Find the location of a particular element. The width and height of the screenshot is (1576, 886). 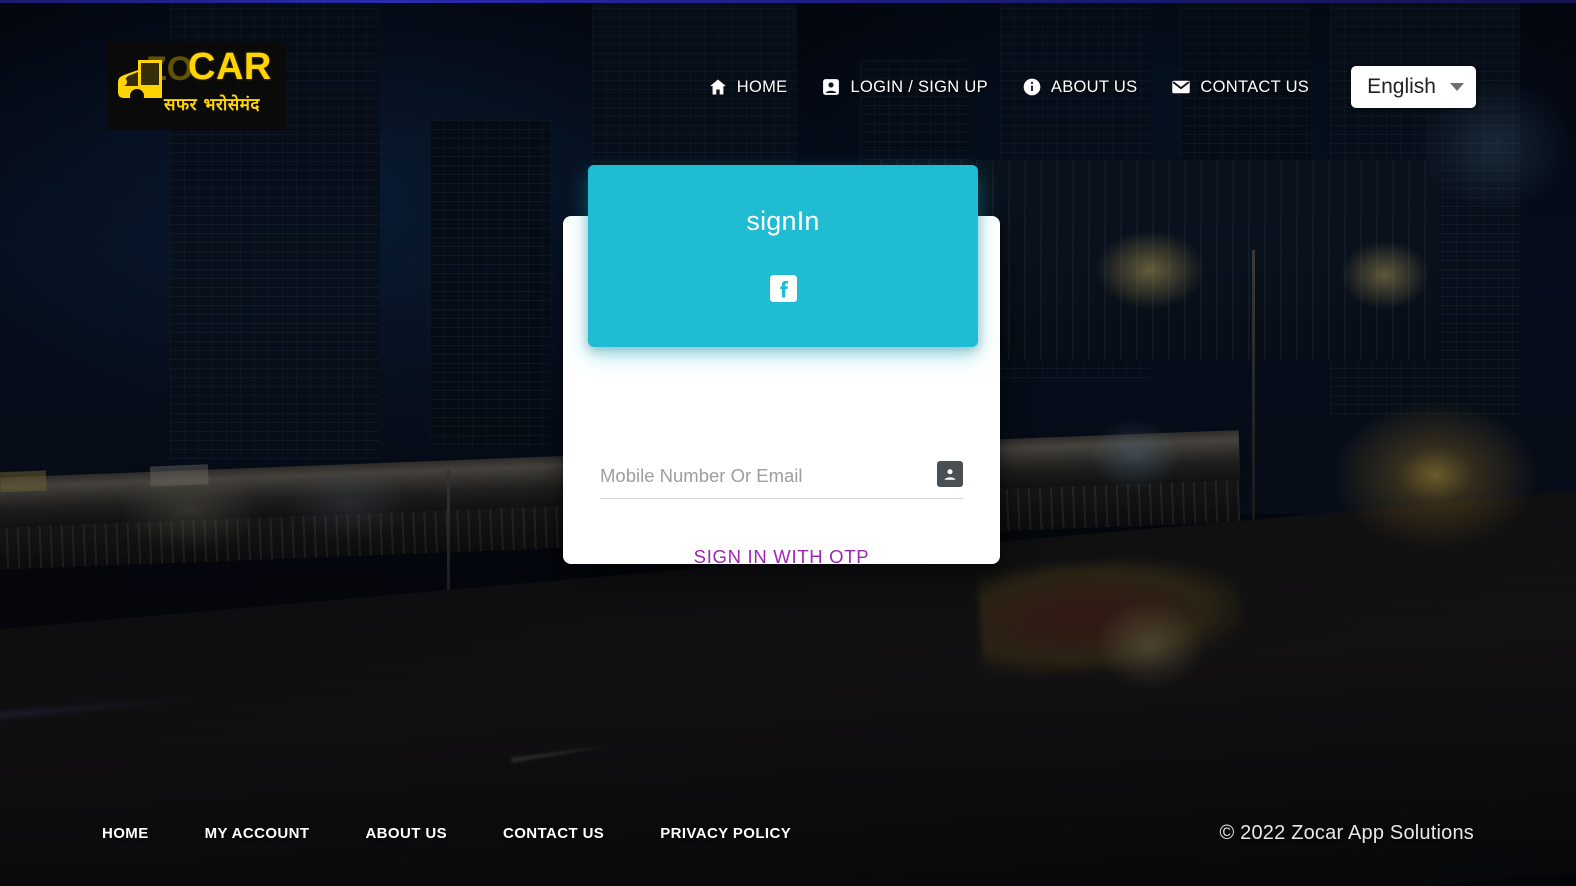

nav-item-home: HOME is located at coordinates (748, 87).